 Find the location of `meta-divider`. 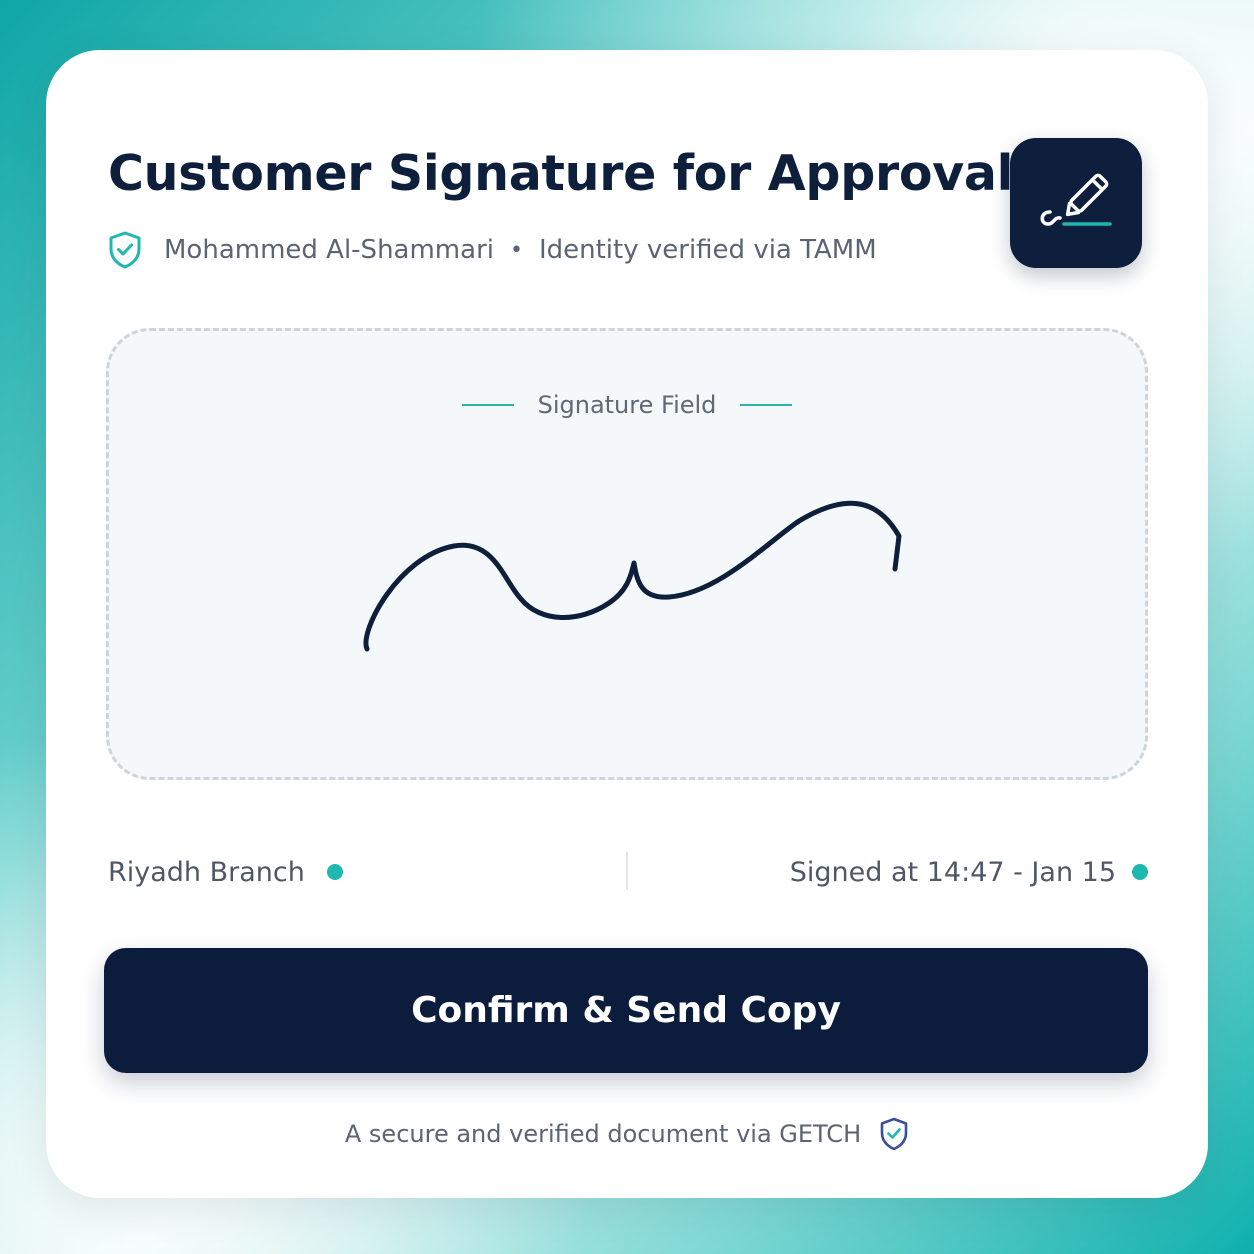

meta-divider is located at coordinates (627, 871).